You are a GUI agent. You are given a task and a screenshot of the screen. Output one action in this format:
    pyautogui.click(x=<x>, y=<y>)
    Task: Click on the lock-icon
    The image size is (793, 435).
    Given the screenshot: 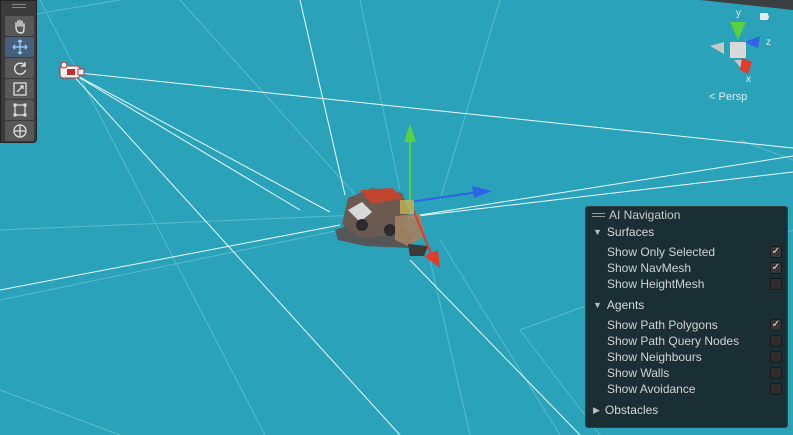 What is the action you would take?
    pyautogui.click(x=764, y=16)
    